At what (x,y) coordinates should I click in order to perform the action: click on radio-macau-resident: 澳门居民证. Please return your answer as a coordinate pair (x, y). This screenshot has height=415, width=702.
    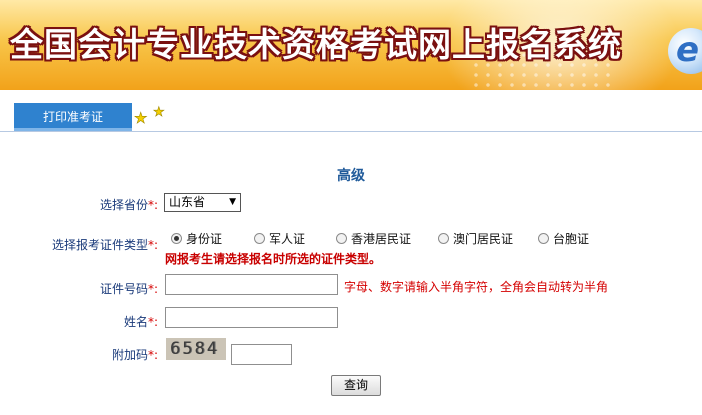
    Looking at the image, I should click on (475, 238).